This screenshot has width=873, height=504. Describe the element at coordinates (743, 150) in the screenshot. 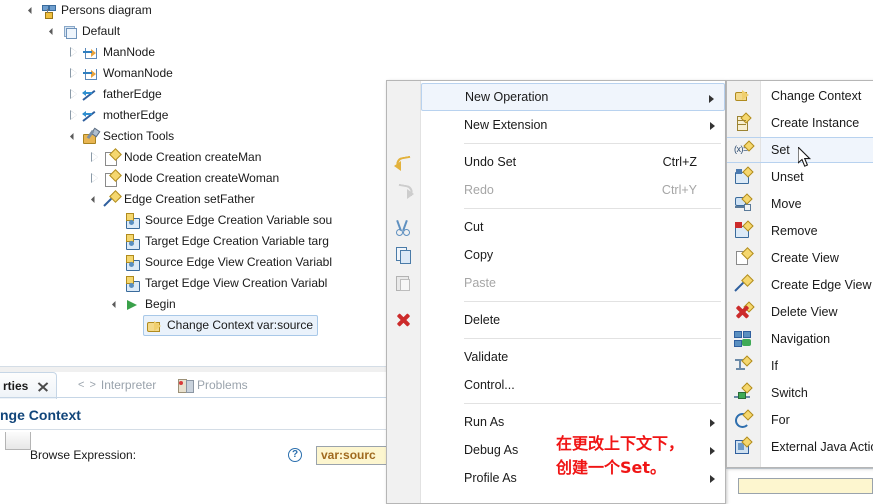

I see `set-icon` at that location.